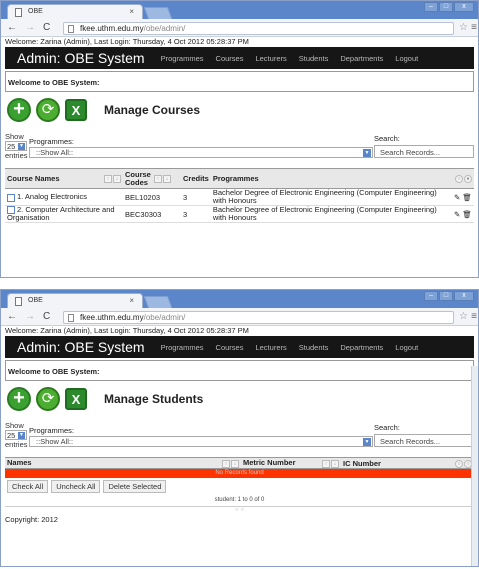 This screenshot has width=479, height=569. I want to click on search-label: Search:, so click(387, 427).